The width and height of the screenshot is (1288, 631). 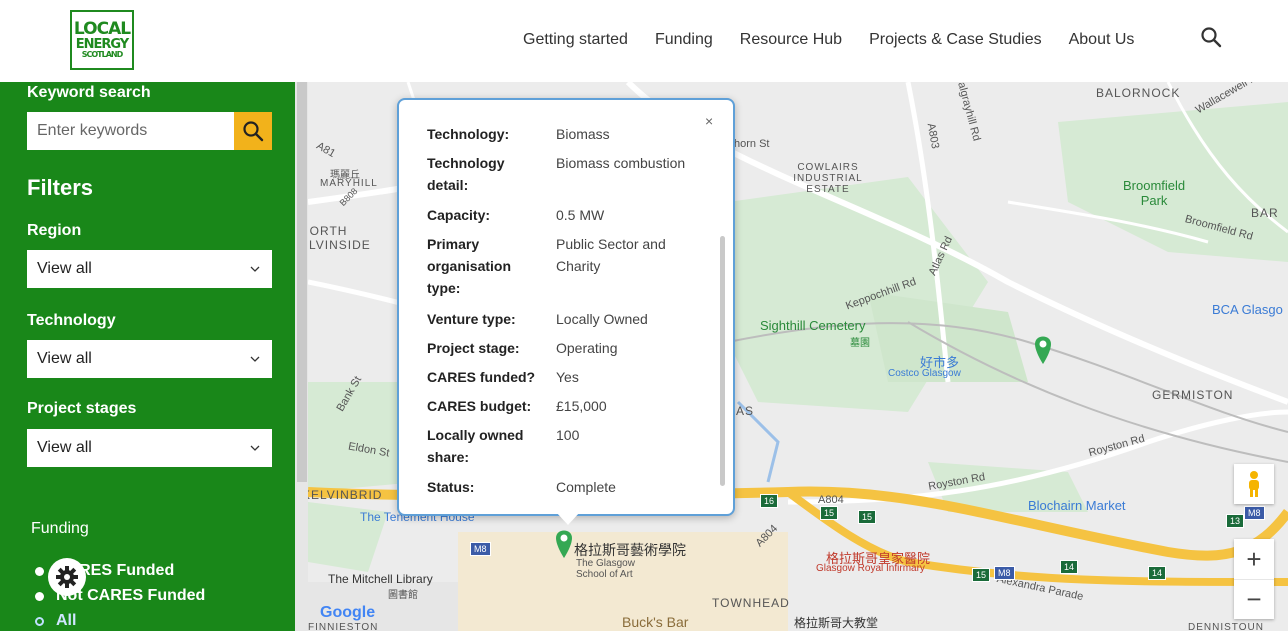 I want to click on google-logo: Google, so click(x=348, y=612).